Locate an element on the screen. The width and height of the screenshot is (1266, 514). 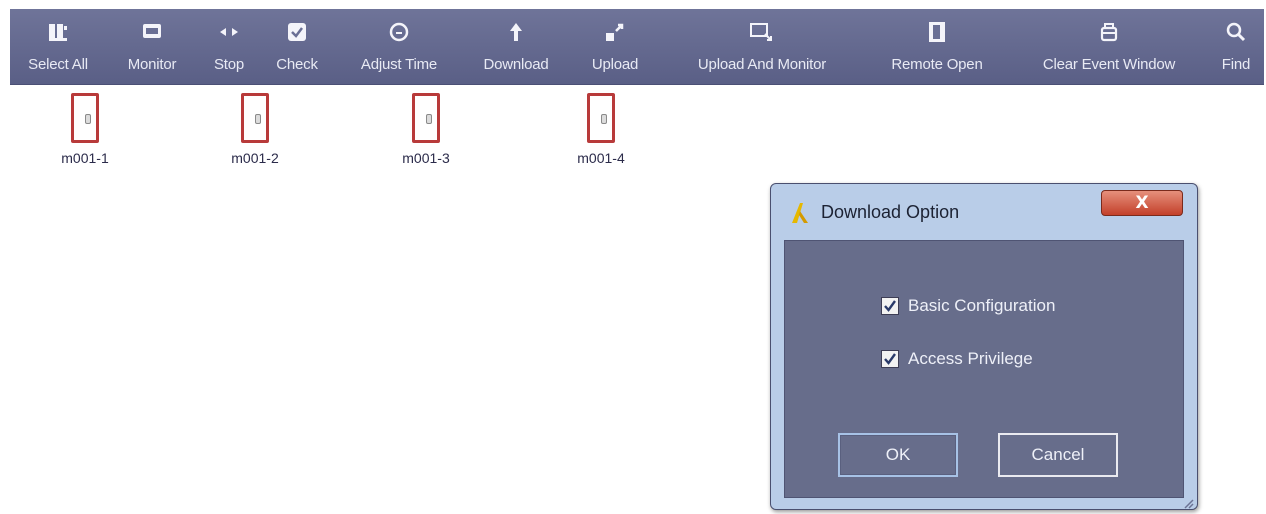
close-icon: X is located at coordinates (1142, 203).